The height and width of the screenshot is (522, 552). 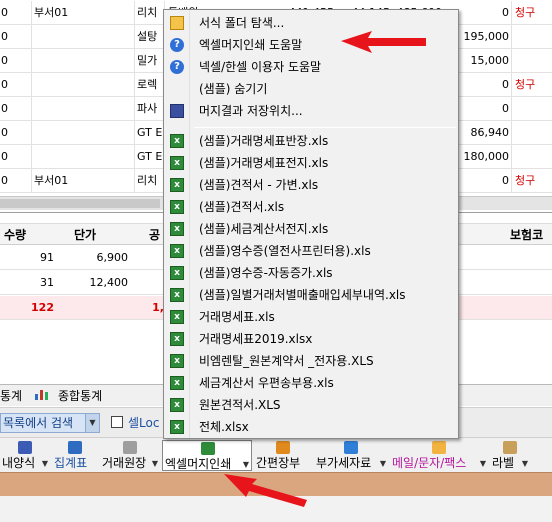 I want to click on red-arrow-toolbar, so click(x=265, y=490).